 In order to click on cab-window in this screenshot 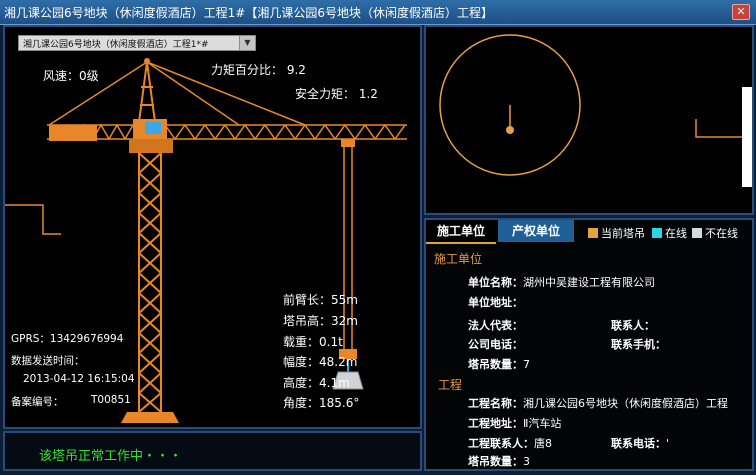, I will do `click(153, 128)`.